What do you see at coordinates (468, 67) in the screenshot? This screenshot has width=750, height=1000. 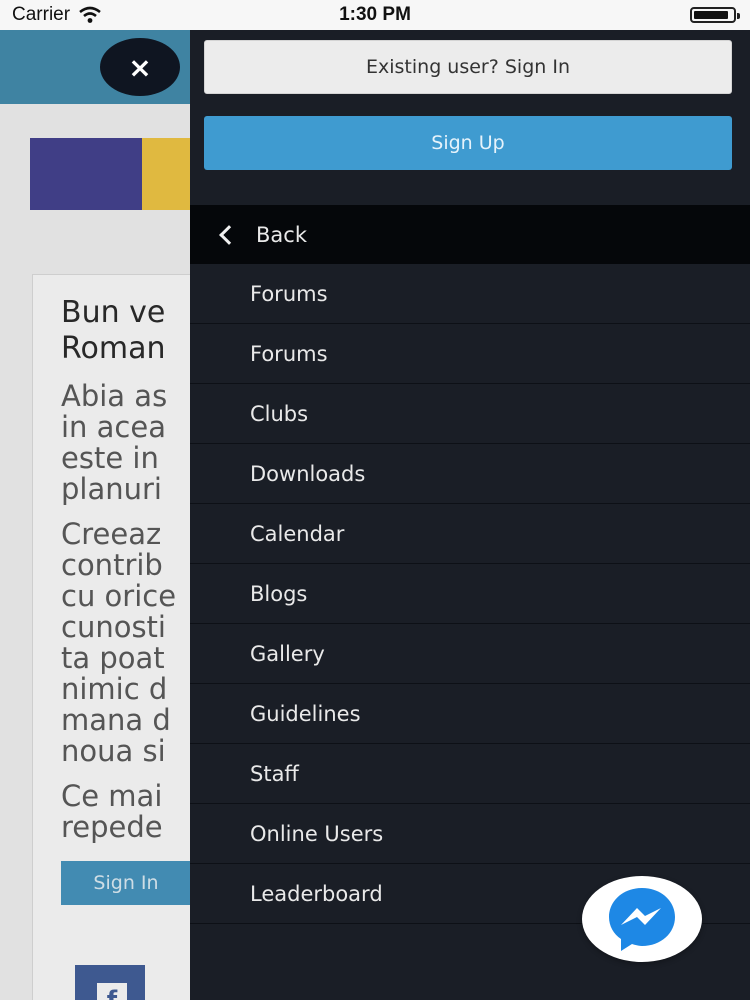 I see `existing-user-sign-in-button: Existing user? Sign In` at bounding box center [468, 67].